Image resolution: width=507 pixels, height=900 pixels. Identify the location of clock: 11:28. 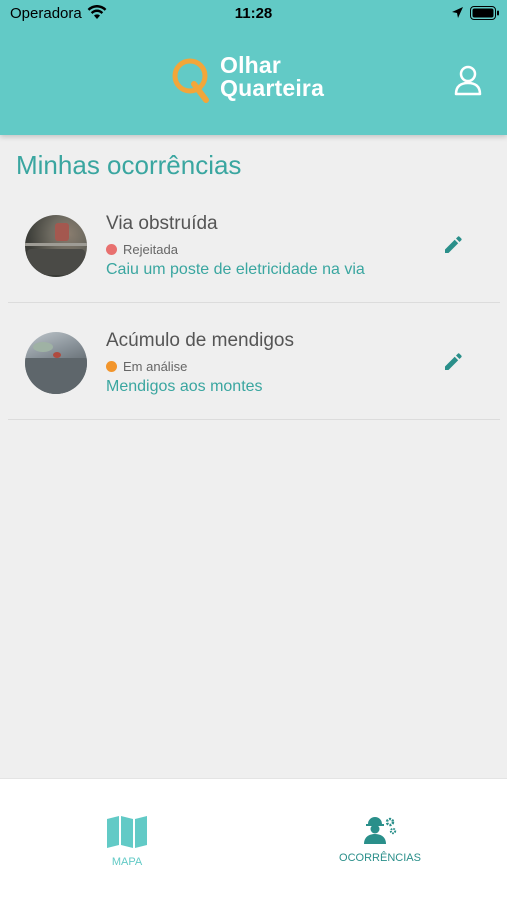
(253, 13).